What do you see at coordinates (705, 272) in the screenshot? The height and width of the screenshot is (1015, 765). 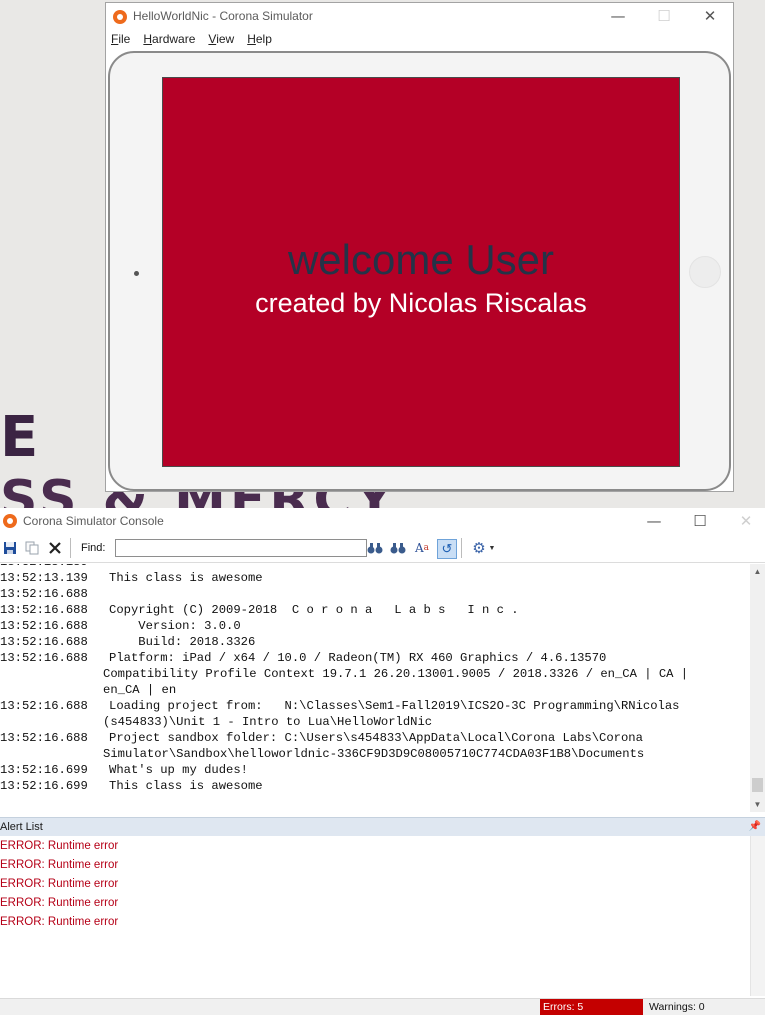 I see `home-button` at bounding box center [705, 272].